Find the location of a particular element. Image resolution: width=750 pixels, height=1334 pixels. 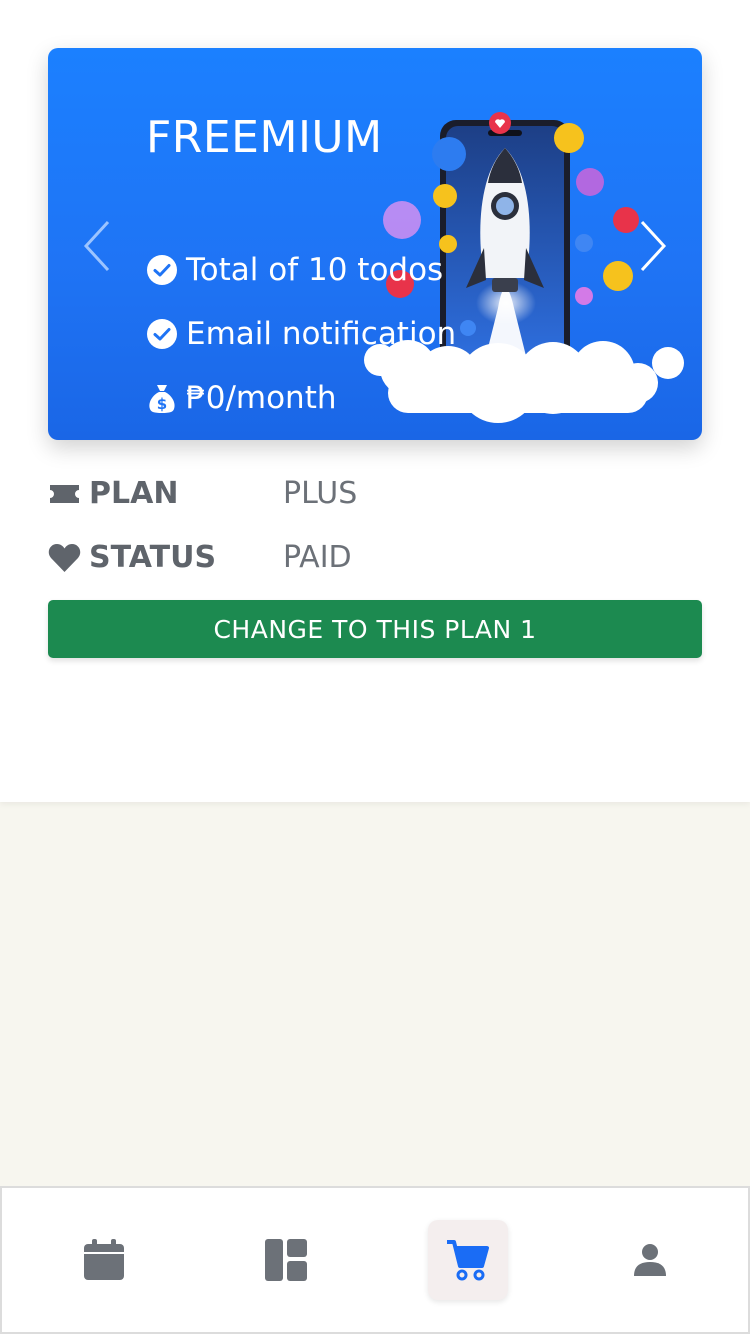

nav-dashboard is located at coordinates (286, 1260).